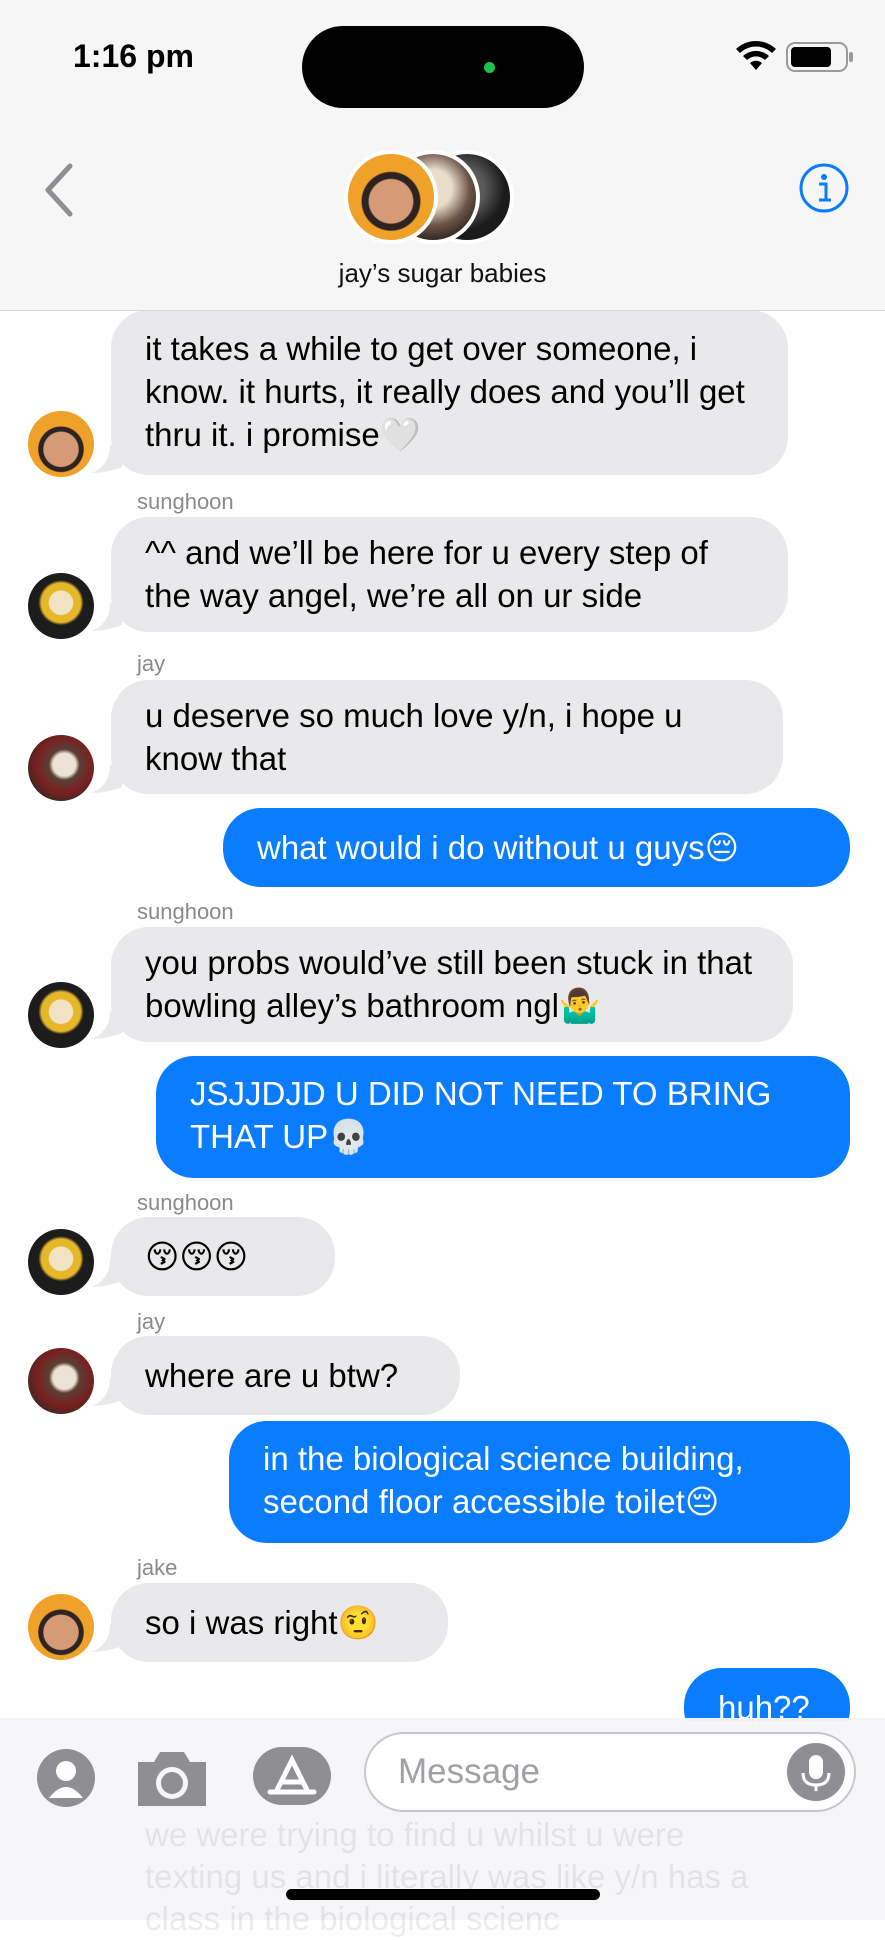  Describe the element at coordinates (498, 847) in the screenshot. I see `message-text: what would i do without u guys😔` at that location.